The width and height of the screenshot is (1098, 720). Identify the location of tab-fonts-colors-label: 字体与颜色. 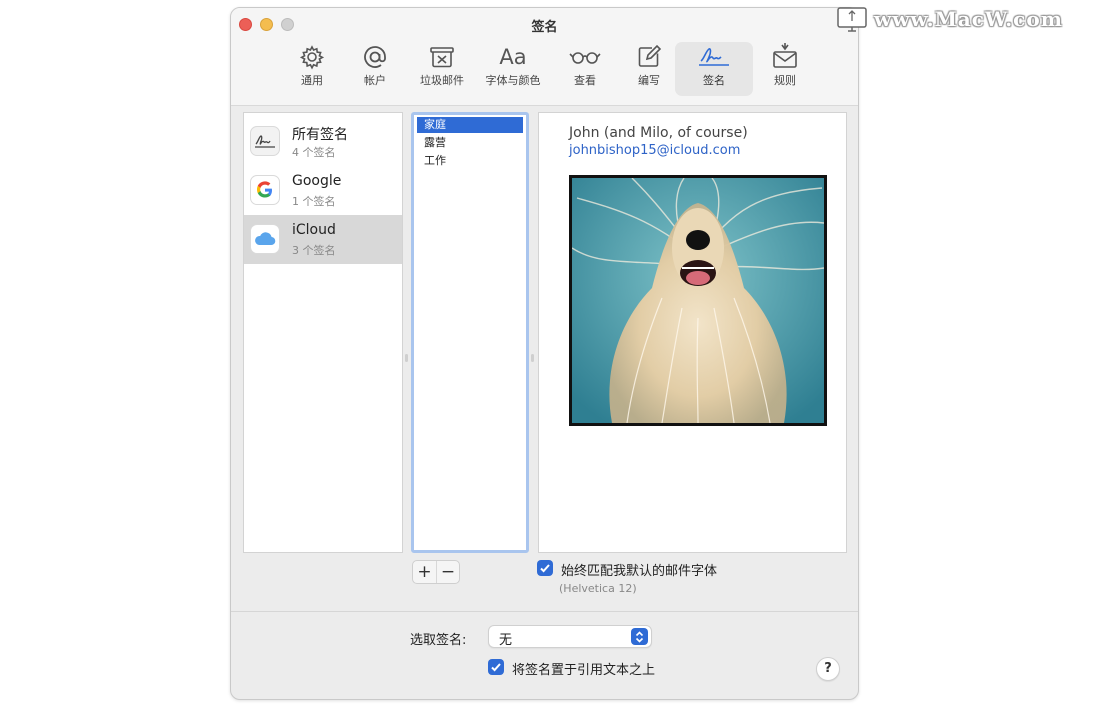
(513, 80).